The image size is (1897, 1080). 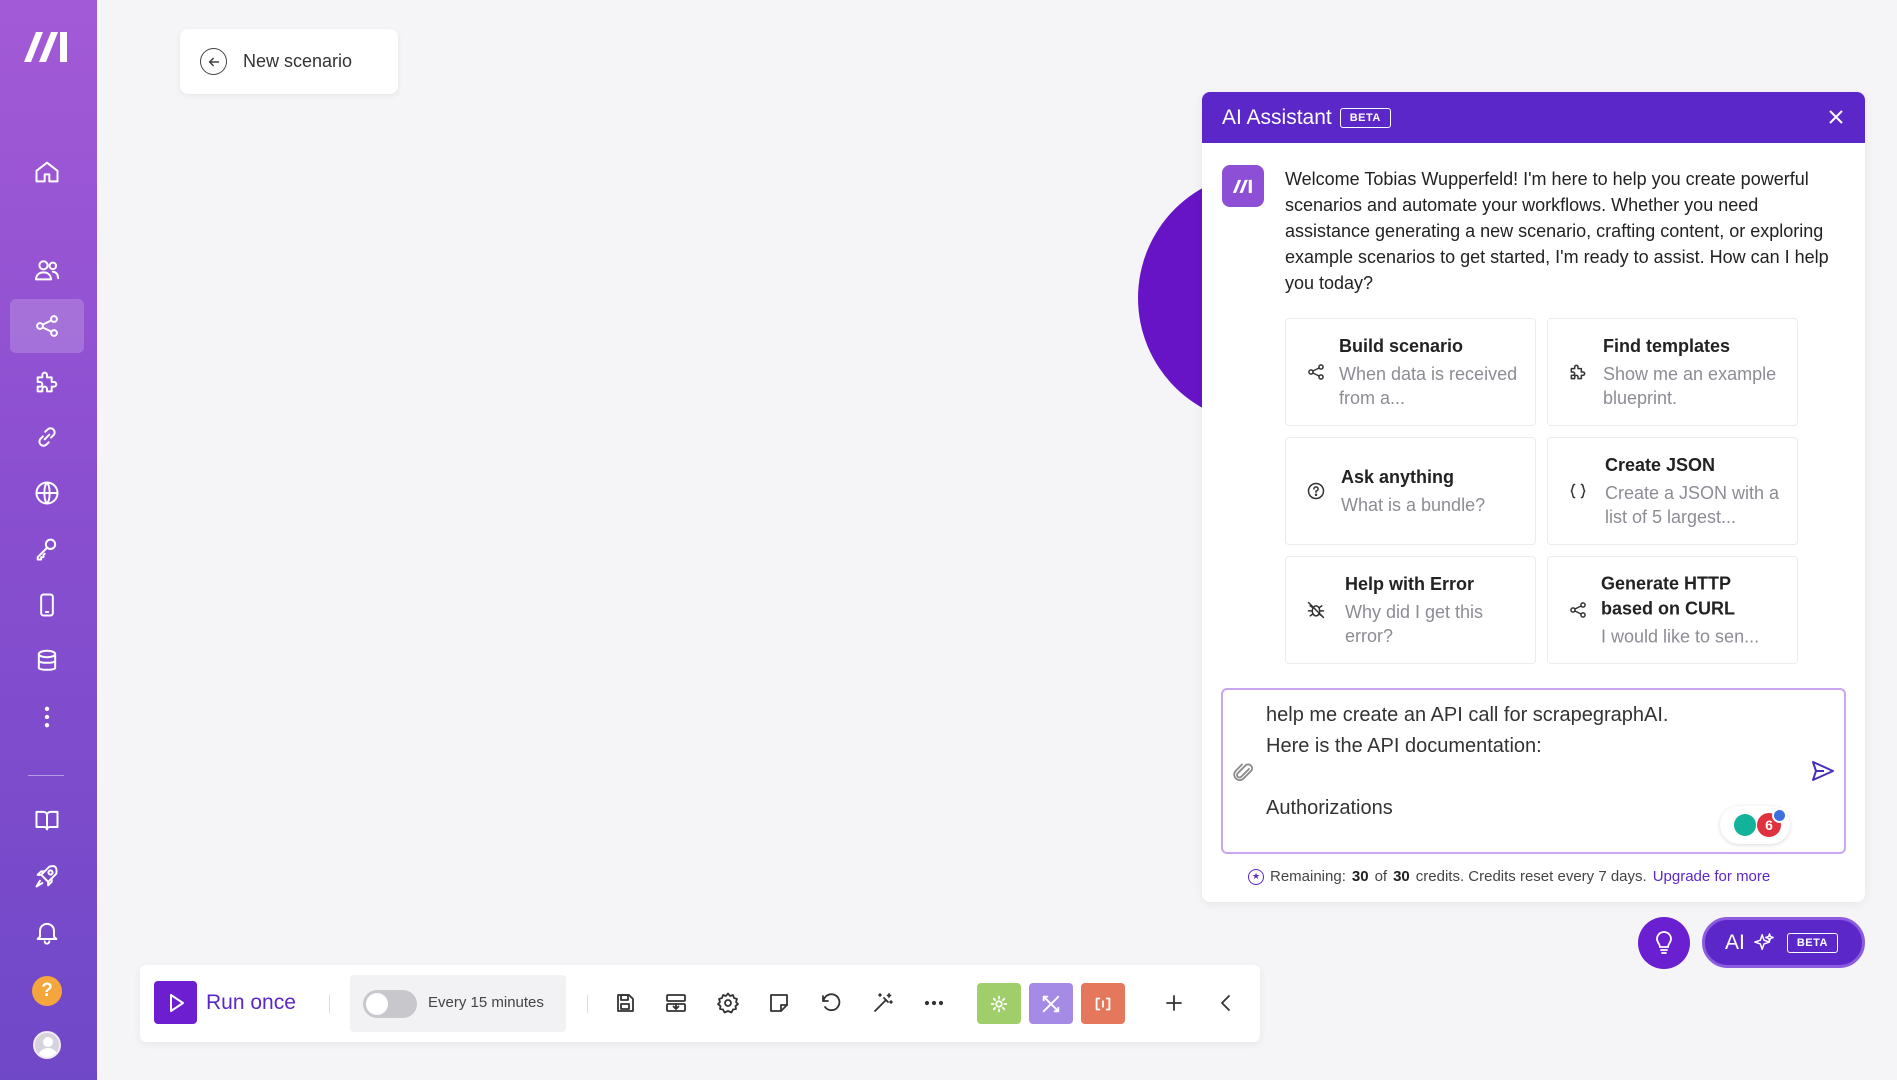 I want to click on lightbulb-icon, so click(x=1664, y=942).